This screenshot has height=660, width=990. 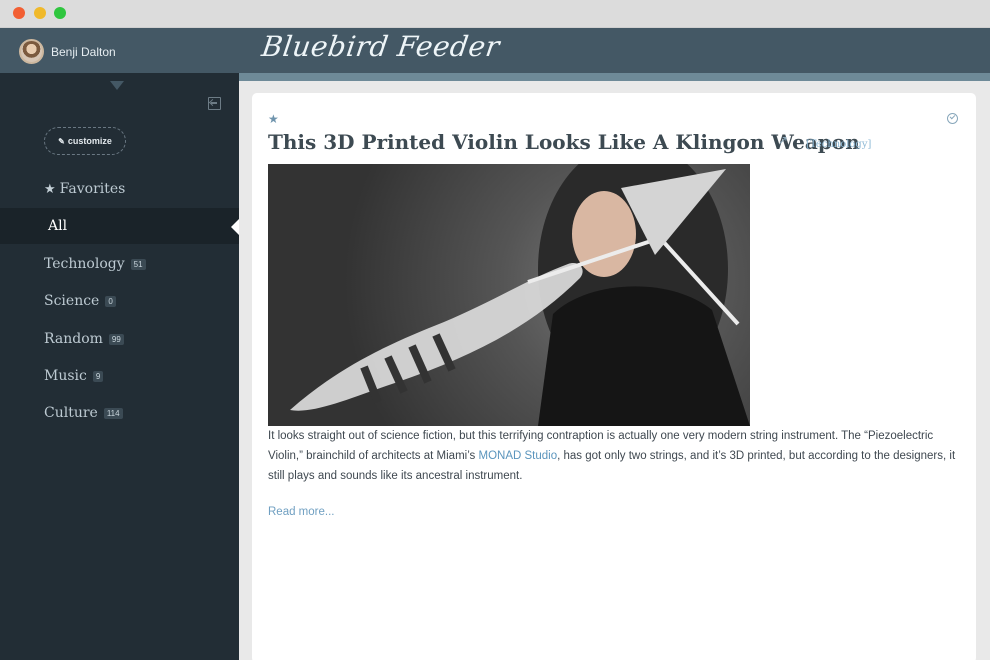 What do you see at coordinates (380, 46) in the screenshot?
I see `app-logo: Bluebird Feeder` at bounding box center [380, 46].